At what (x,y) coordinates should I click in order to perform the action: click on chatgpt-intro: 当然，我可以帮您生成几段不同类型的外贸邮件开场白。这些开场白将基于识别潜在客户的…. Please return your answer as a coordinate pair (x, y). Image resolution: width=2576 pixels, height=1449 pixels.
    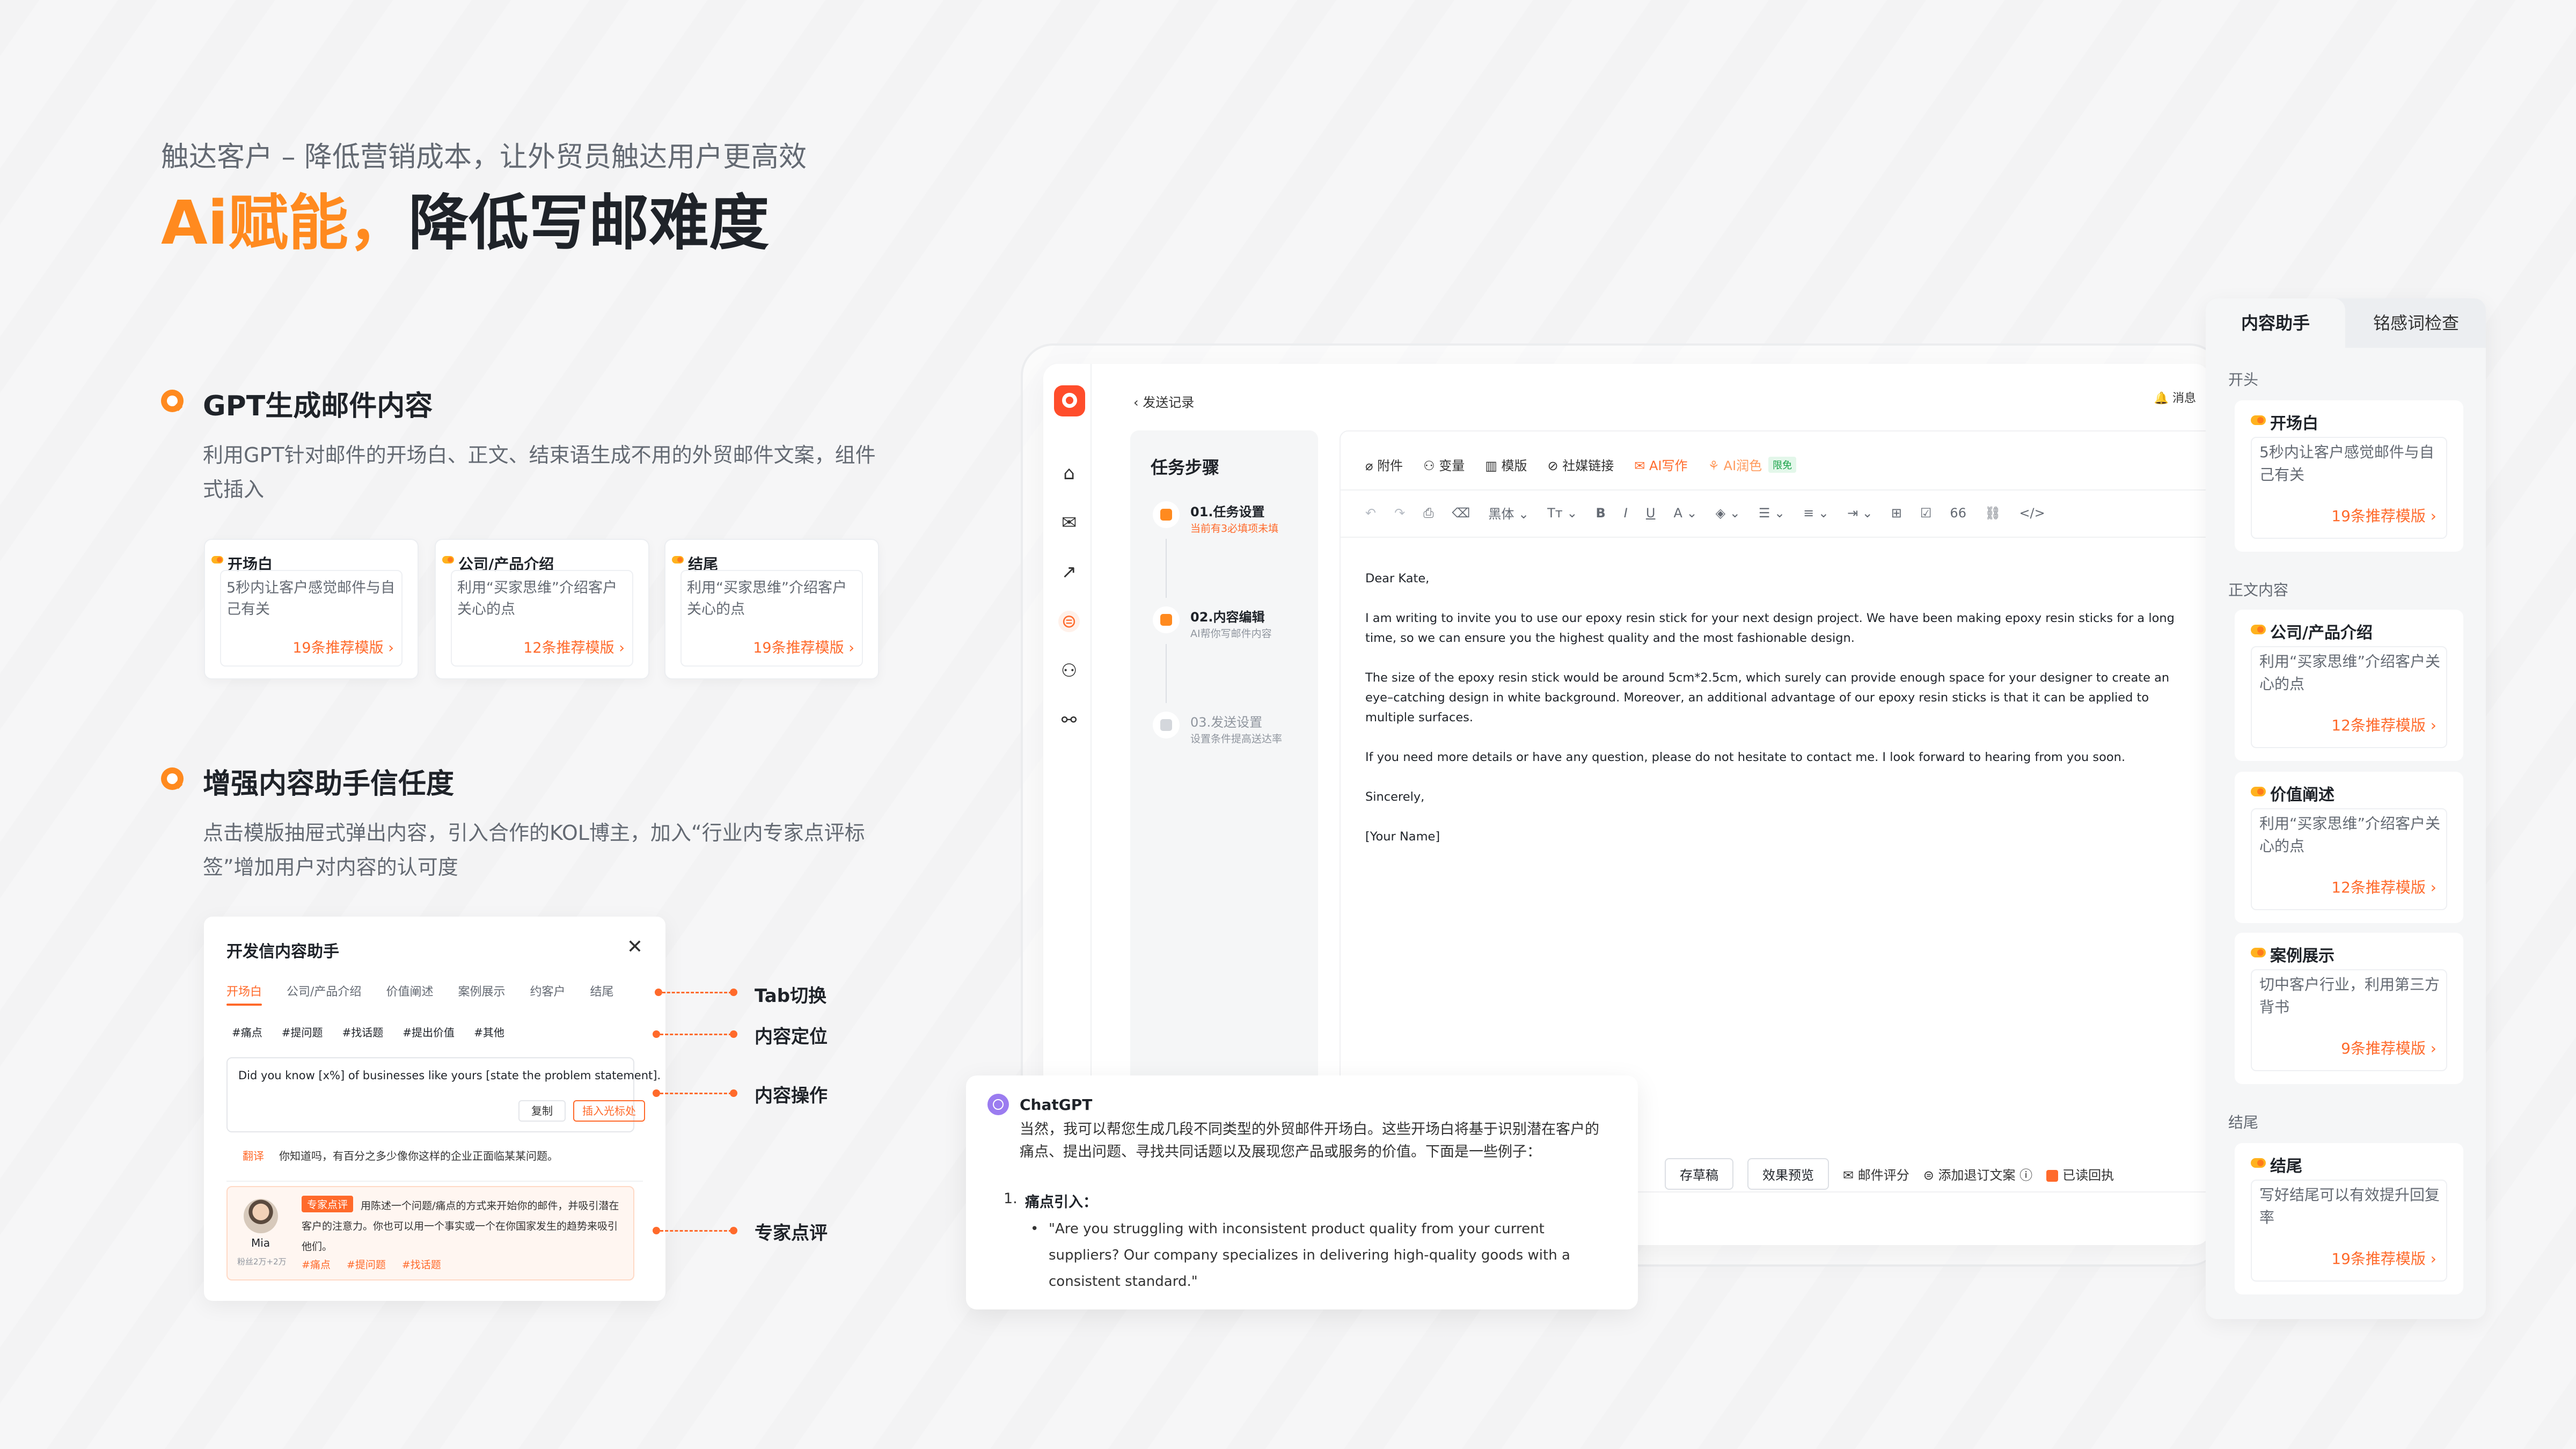
    Looking at the image, I should click on (1309, 1140).